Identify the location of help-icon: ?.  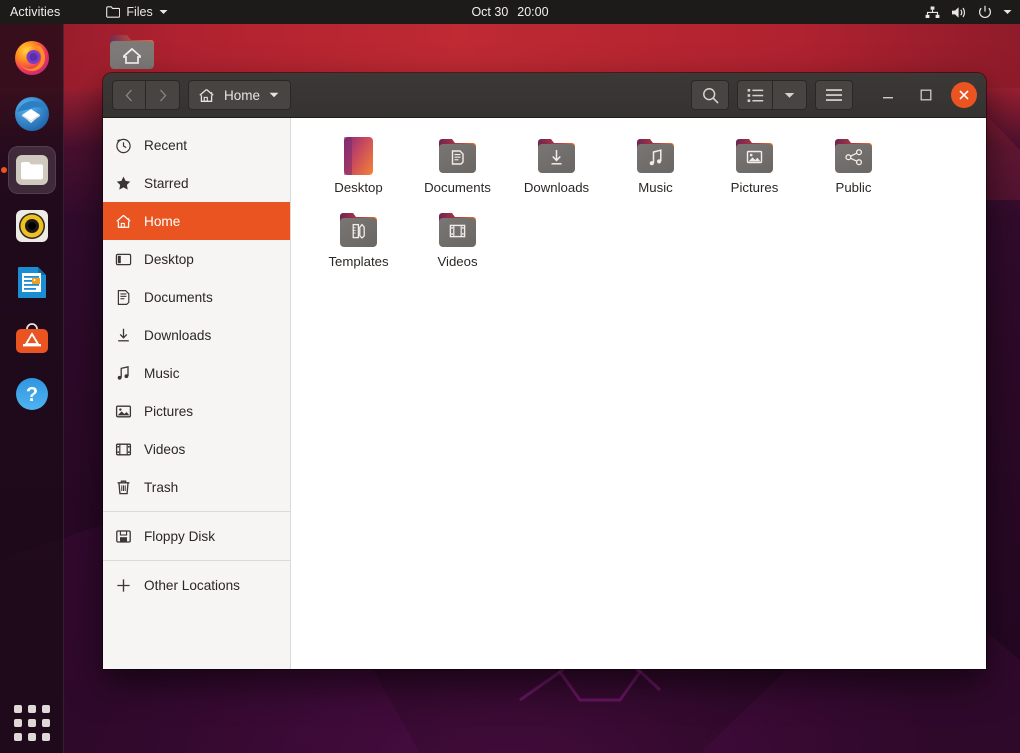
(32, 394).